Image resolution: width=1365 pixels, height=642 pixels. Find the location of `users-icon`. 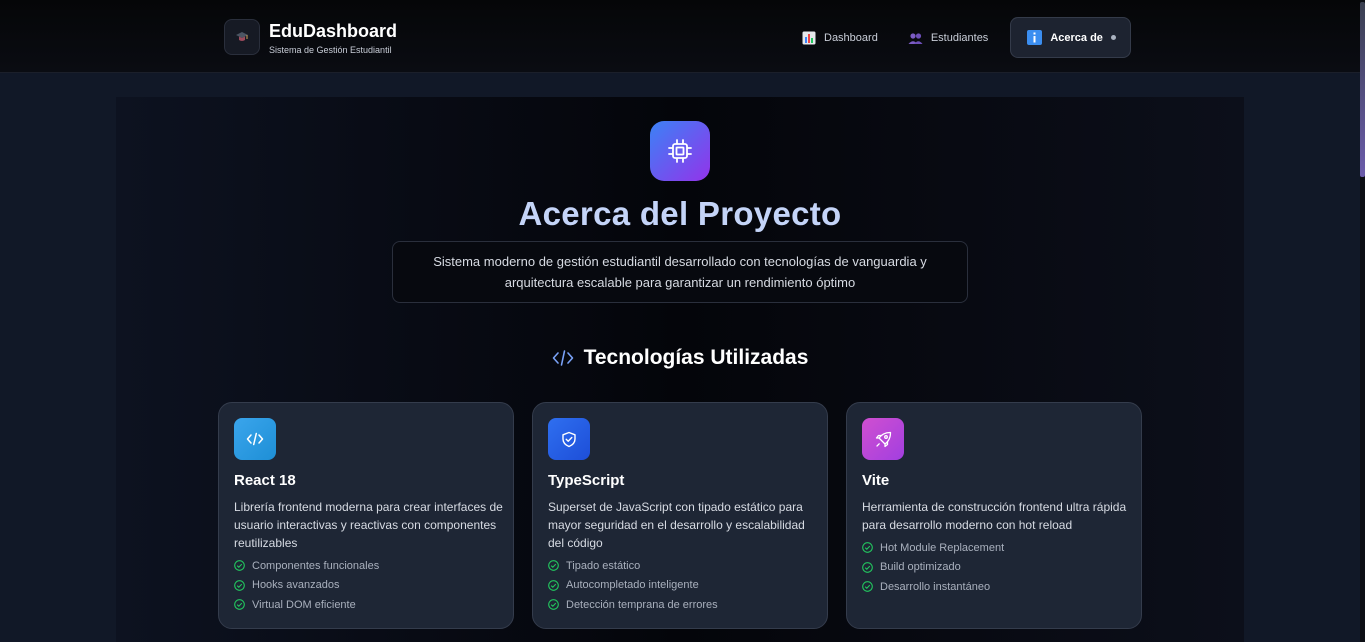

users-icon is located at coordinates (915, 38).